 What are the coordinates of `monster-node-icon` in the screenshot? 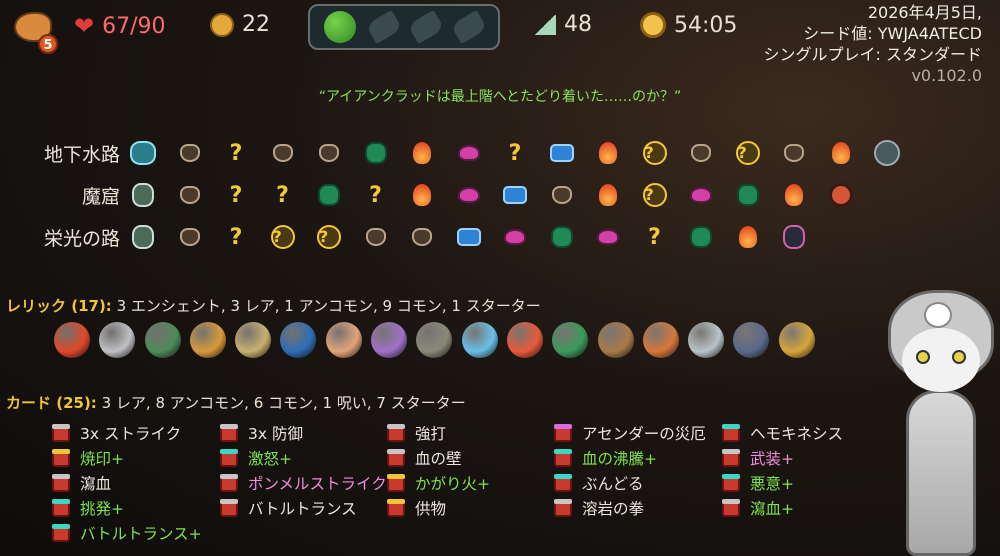 It's located at (375, 237).